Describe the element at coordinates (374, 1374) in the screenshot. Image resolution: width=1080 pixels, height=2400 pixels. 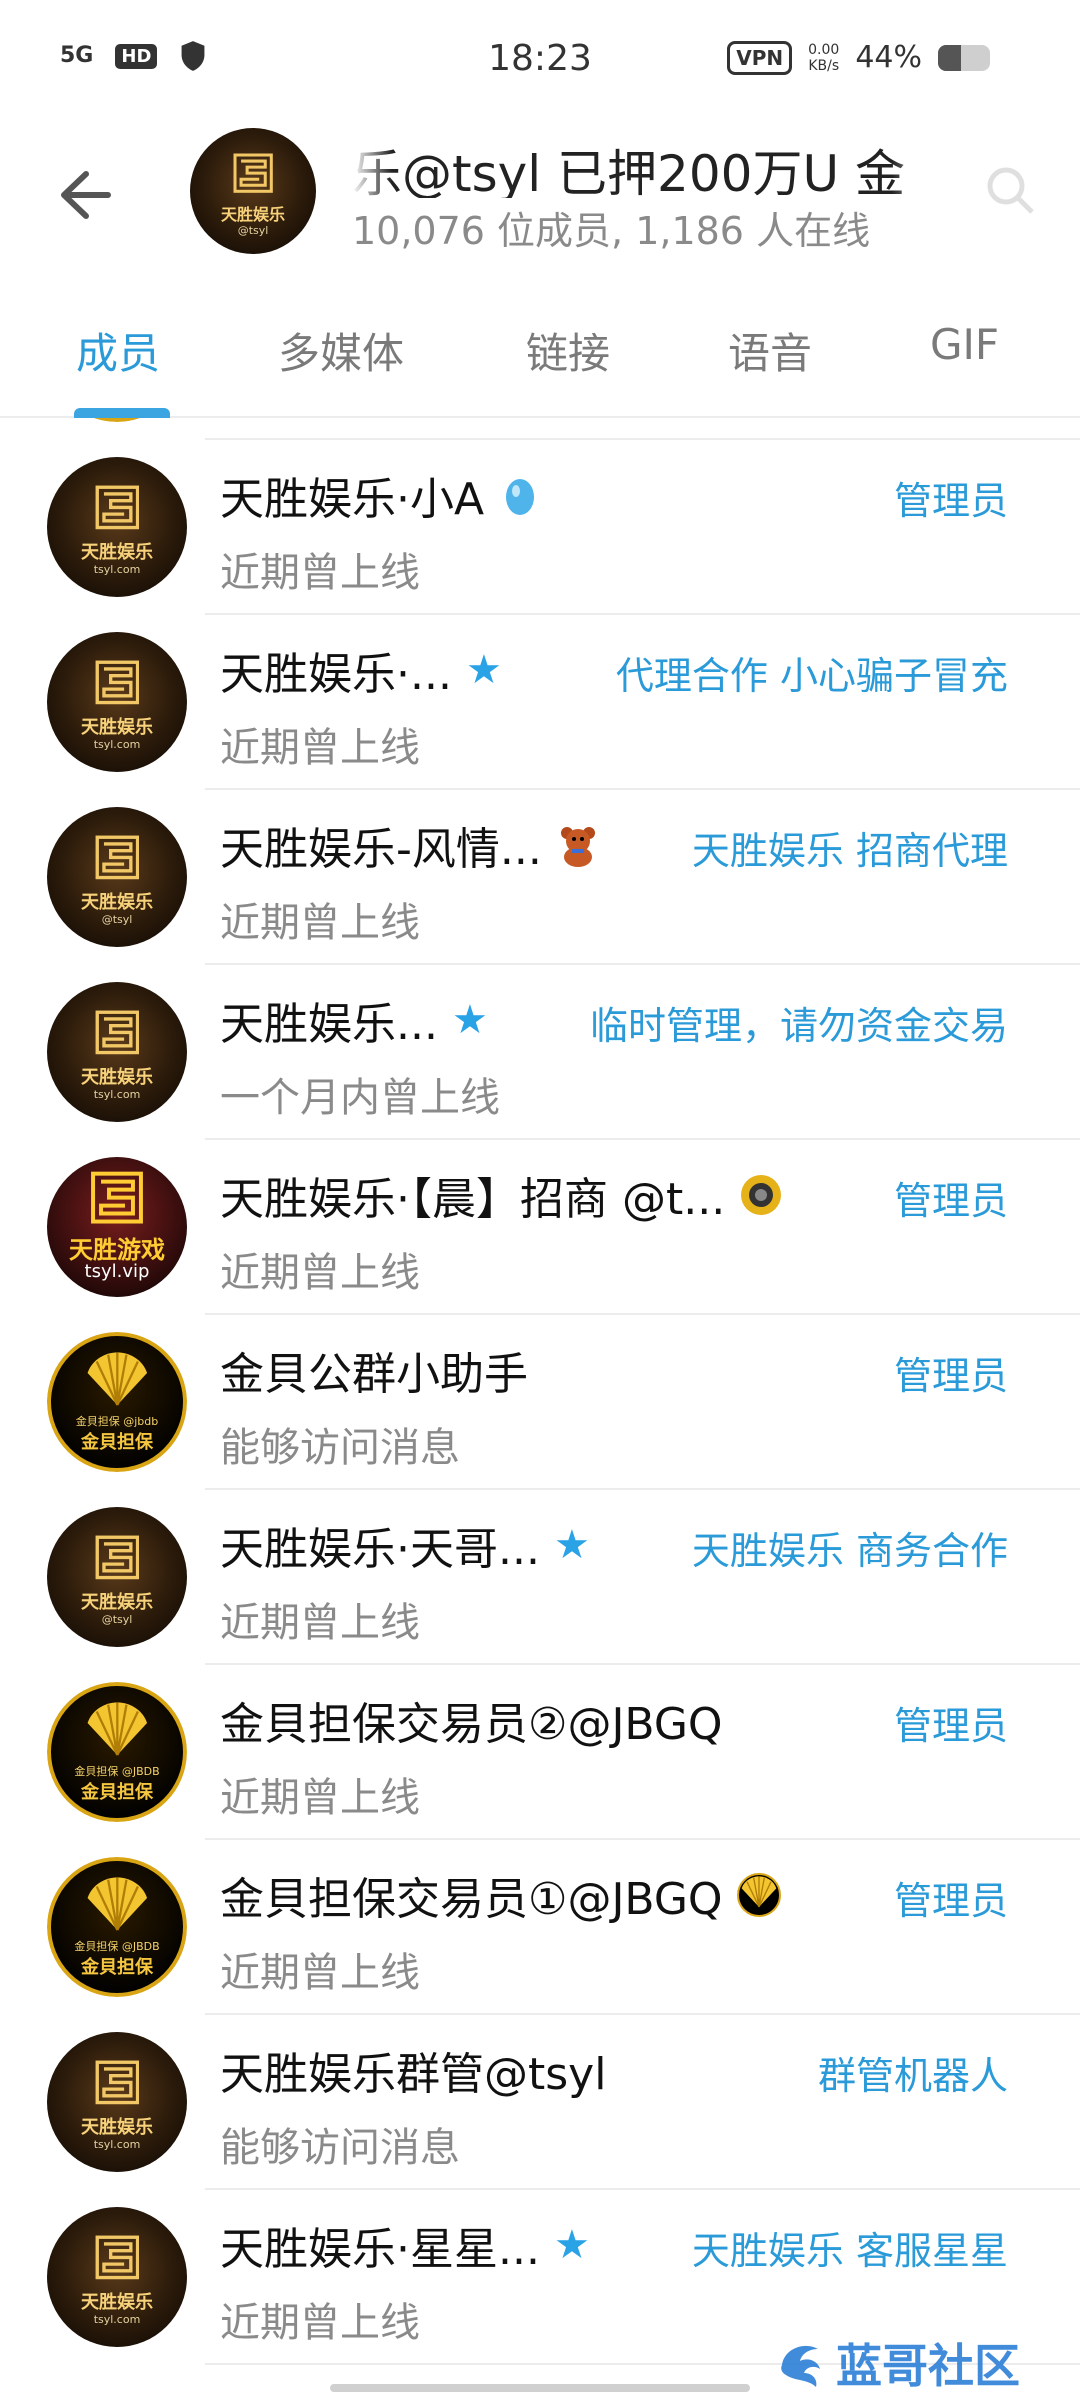
I see `member-name: 金貝公群小助手` at that location.